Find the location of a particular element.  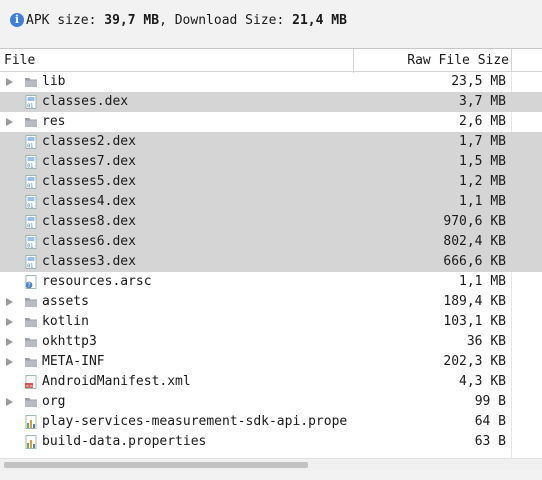

table-row: ? resources.arsc 1,1 MB is located at coordinates (271, 282).